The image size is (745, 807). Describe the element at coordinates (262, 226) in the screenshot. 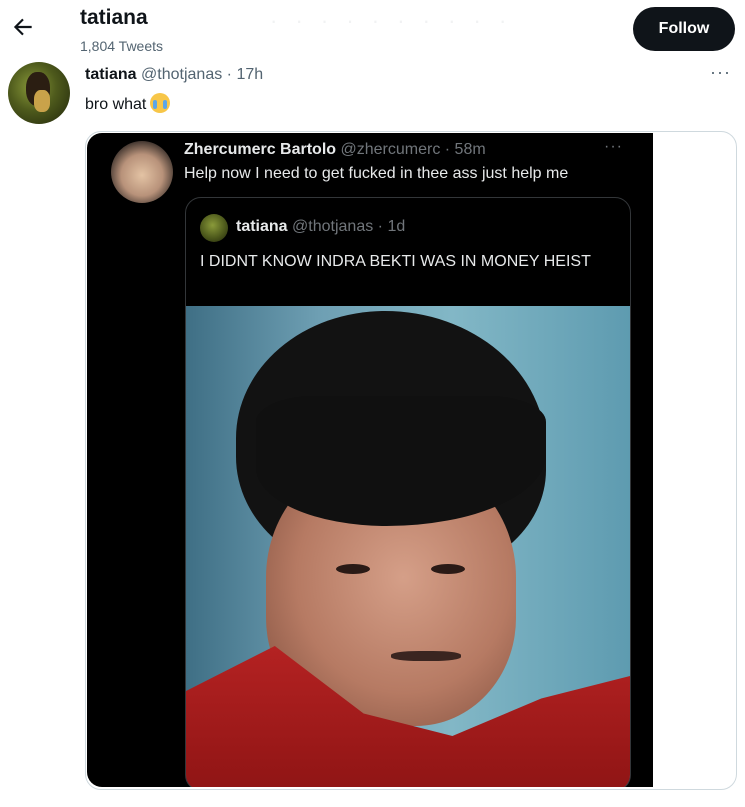

I see `quoted-display-name: tatiana` at that location.